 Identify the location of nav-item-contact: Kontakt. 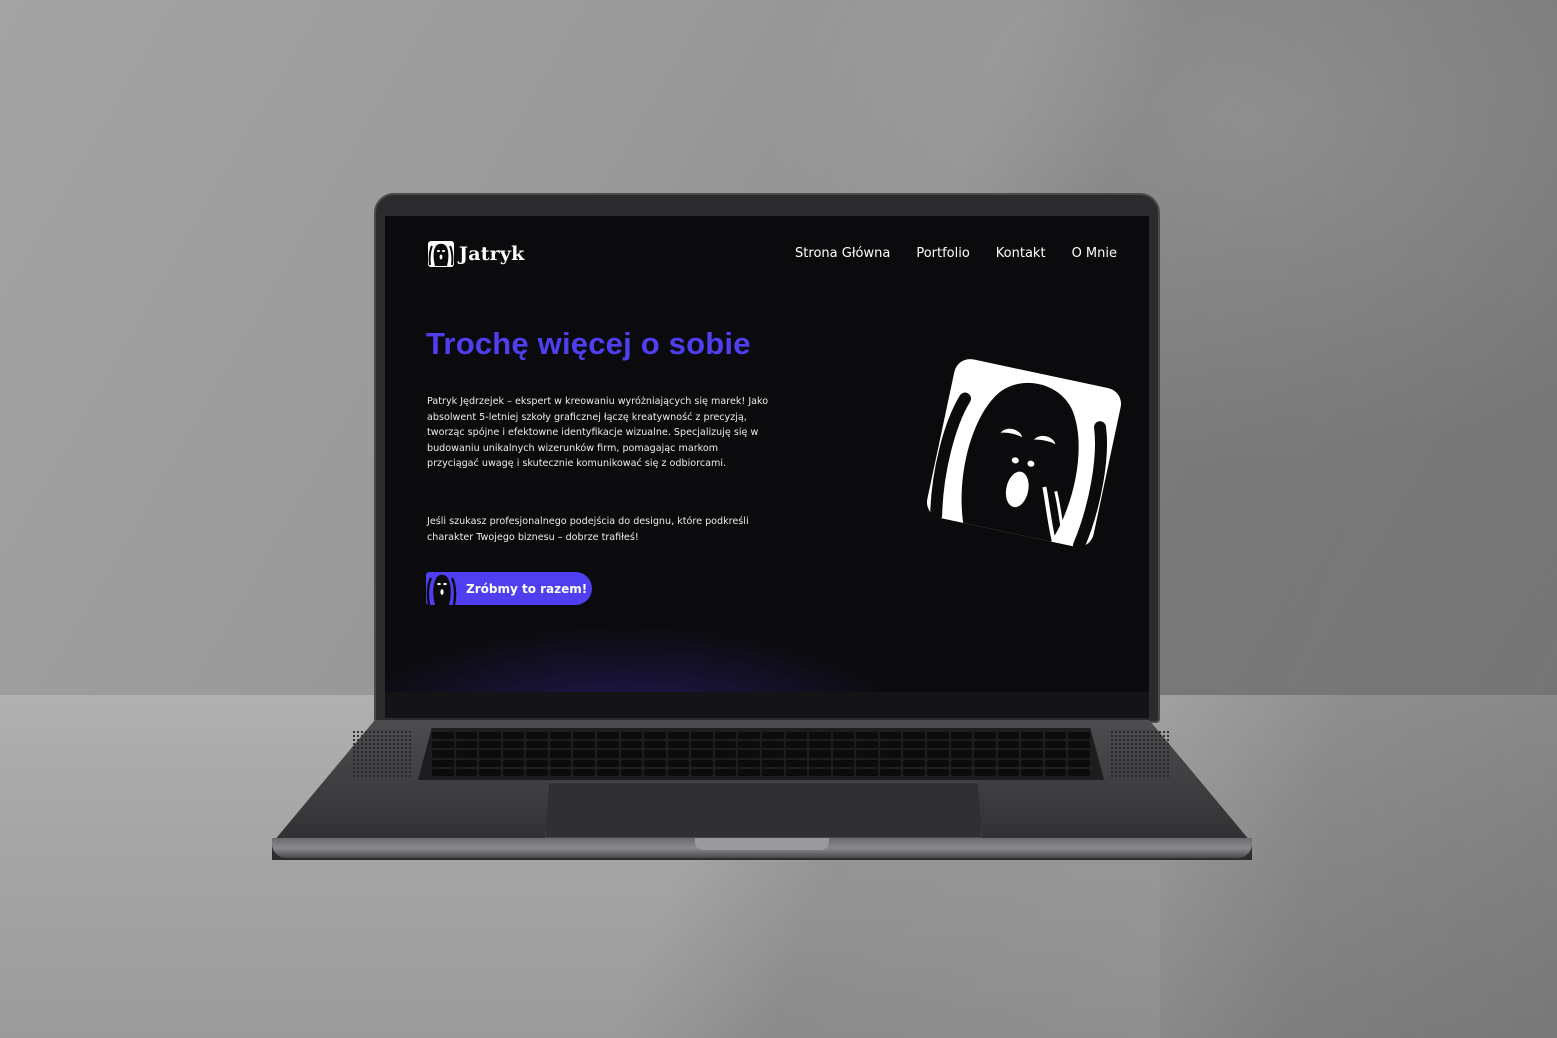
(1021, 253).